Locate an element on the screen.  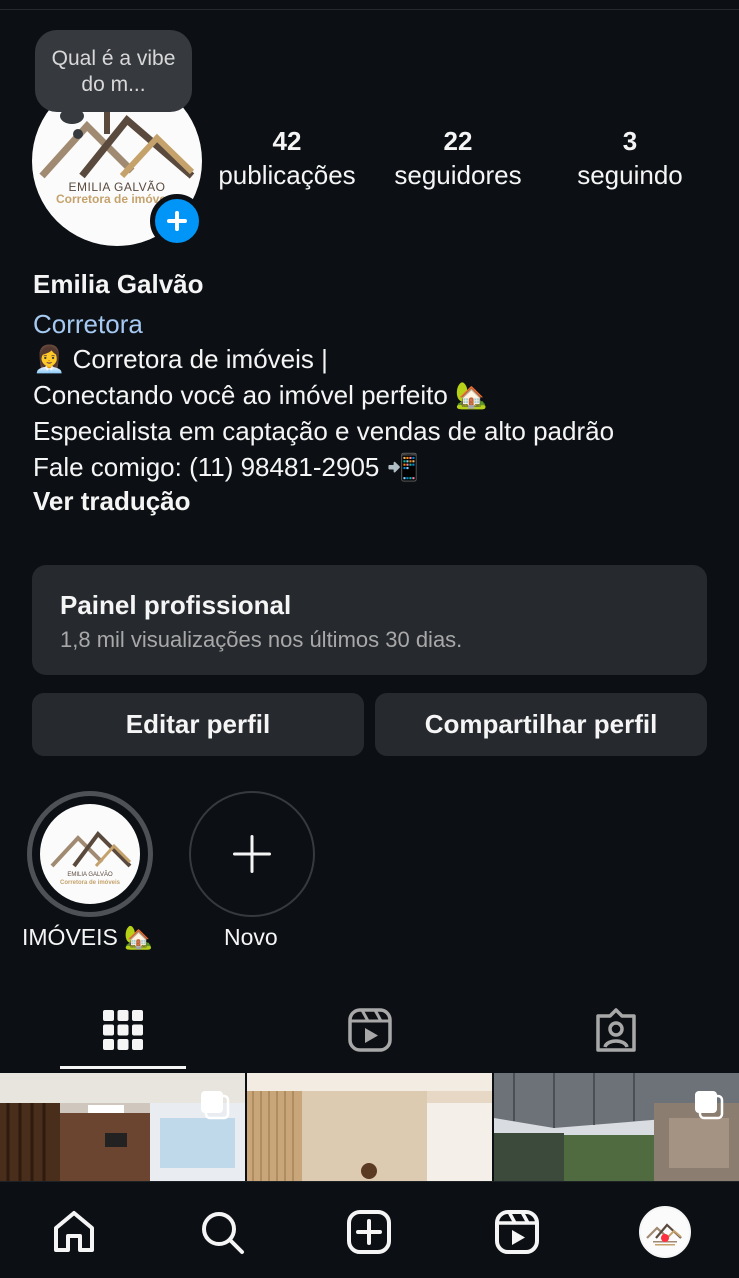
new-highlight-button is located at coordinates (252, 854).